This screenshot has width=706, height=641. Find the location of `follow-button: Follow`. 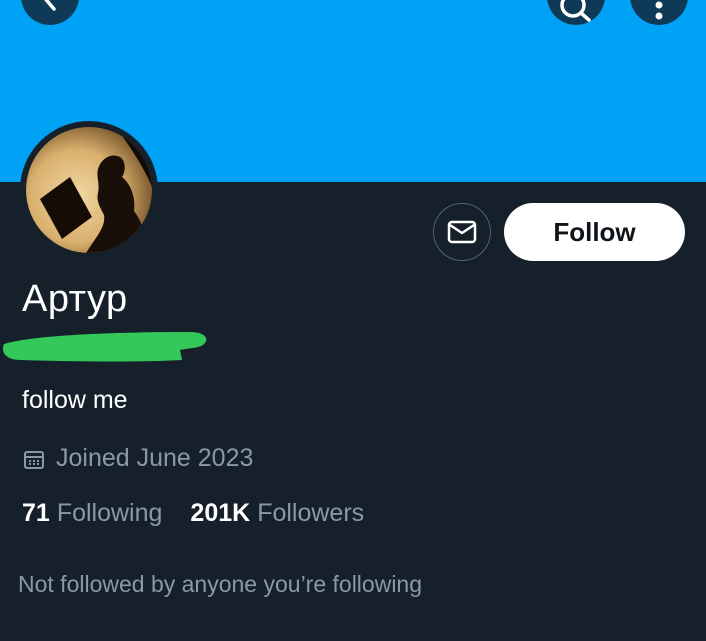

follow-button: Follow is located at coordinates (594, 232).